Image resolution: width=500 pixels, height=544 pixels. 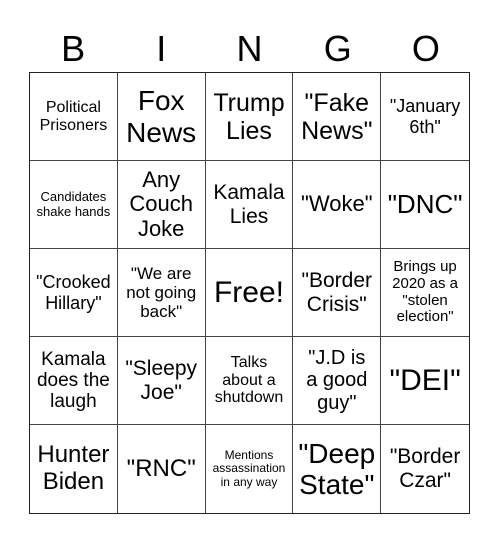 I want to click on cell-text: "Deep State", so click(x=337, y=468).